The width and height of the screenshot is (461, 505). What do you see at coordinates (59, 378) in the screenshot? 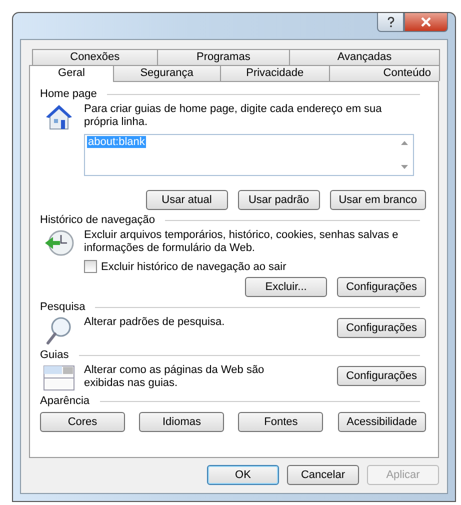
I see `tabbed-window-icon` at bounding box center [59, 378].